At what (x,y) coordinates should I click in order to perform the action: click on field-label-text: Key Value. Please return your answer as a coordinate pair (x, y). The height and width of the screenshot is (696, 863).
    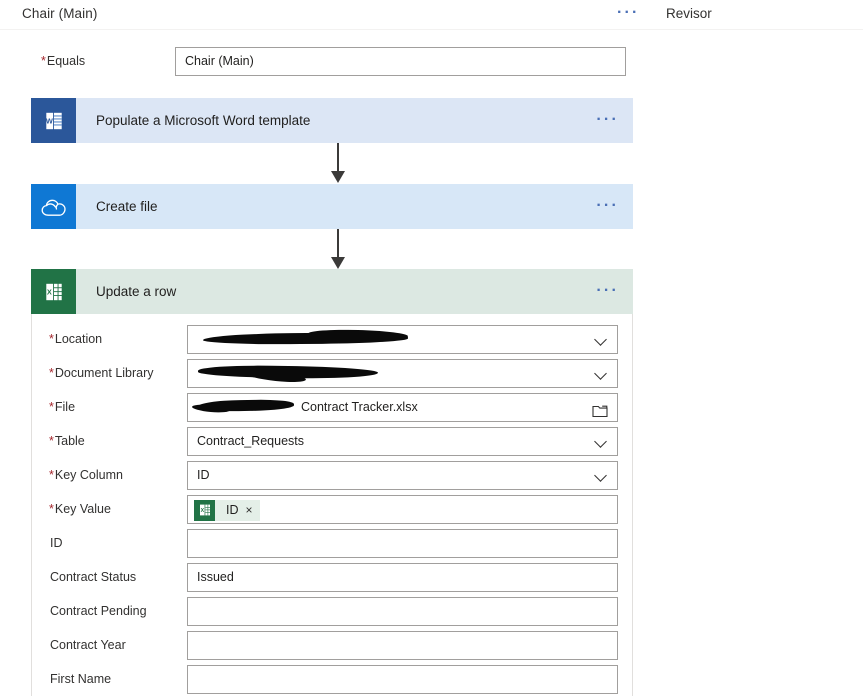
    Looking at the image, I should click on (82, 509).